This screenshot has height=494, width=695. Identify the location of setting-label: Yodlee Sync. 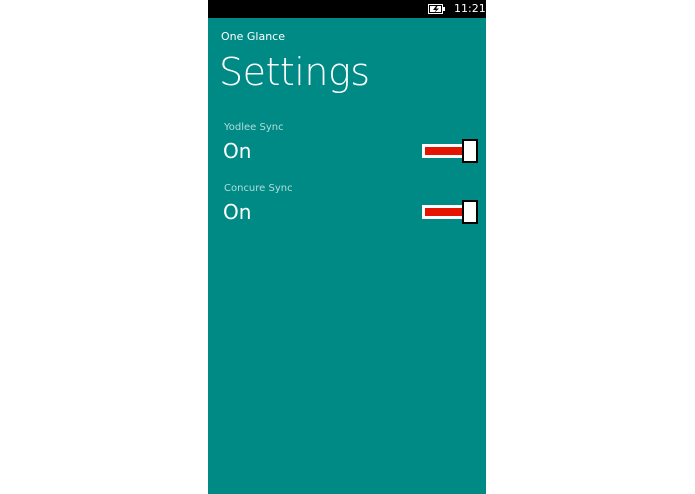
(254, 127).